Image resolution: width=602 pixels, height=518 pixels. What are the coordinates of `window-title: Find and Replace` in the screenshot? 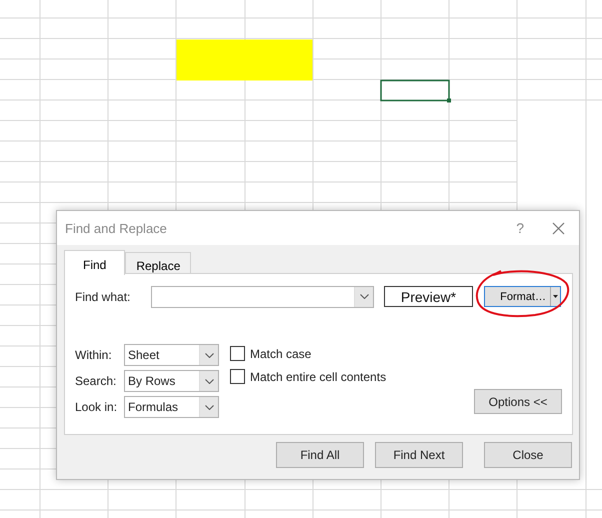 It's located at (116, 228).